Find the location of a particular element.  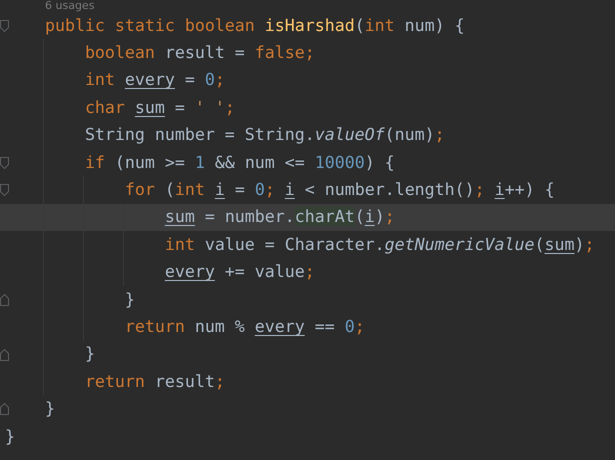

code-line: int value = Character.getNumericValue(sum); is located at coordinates (379, 245).